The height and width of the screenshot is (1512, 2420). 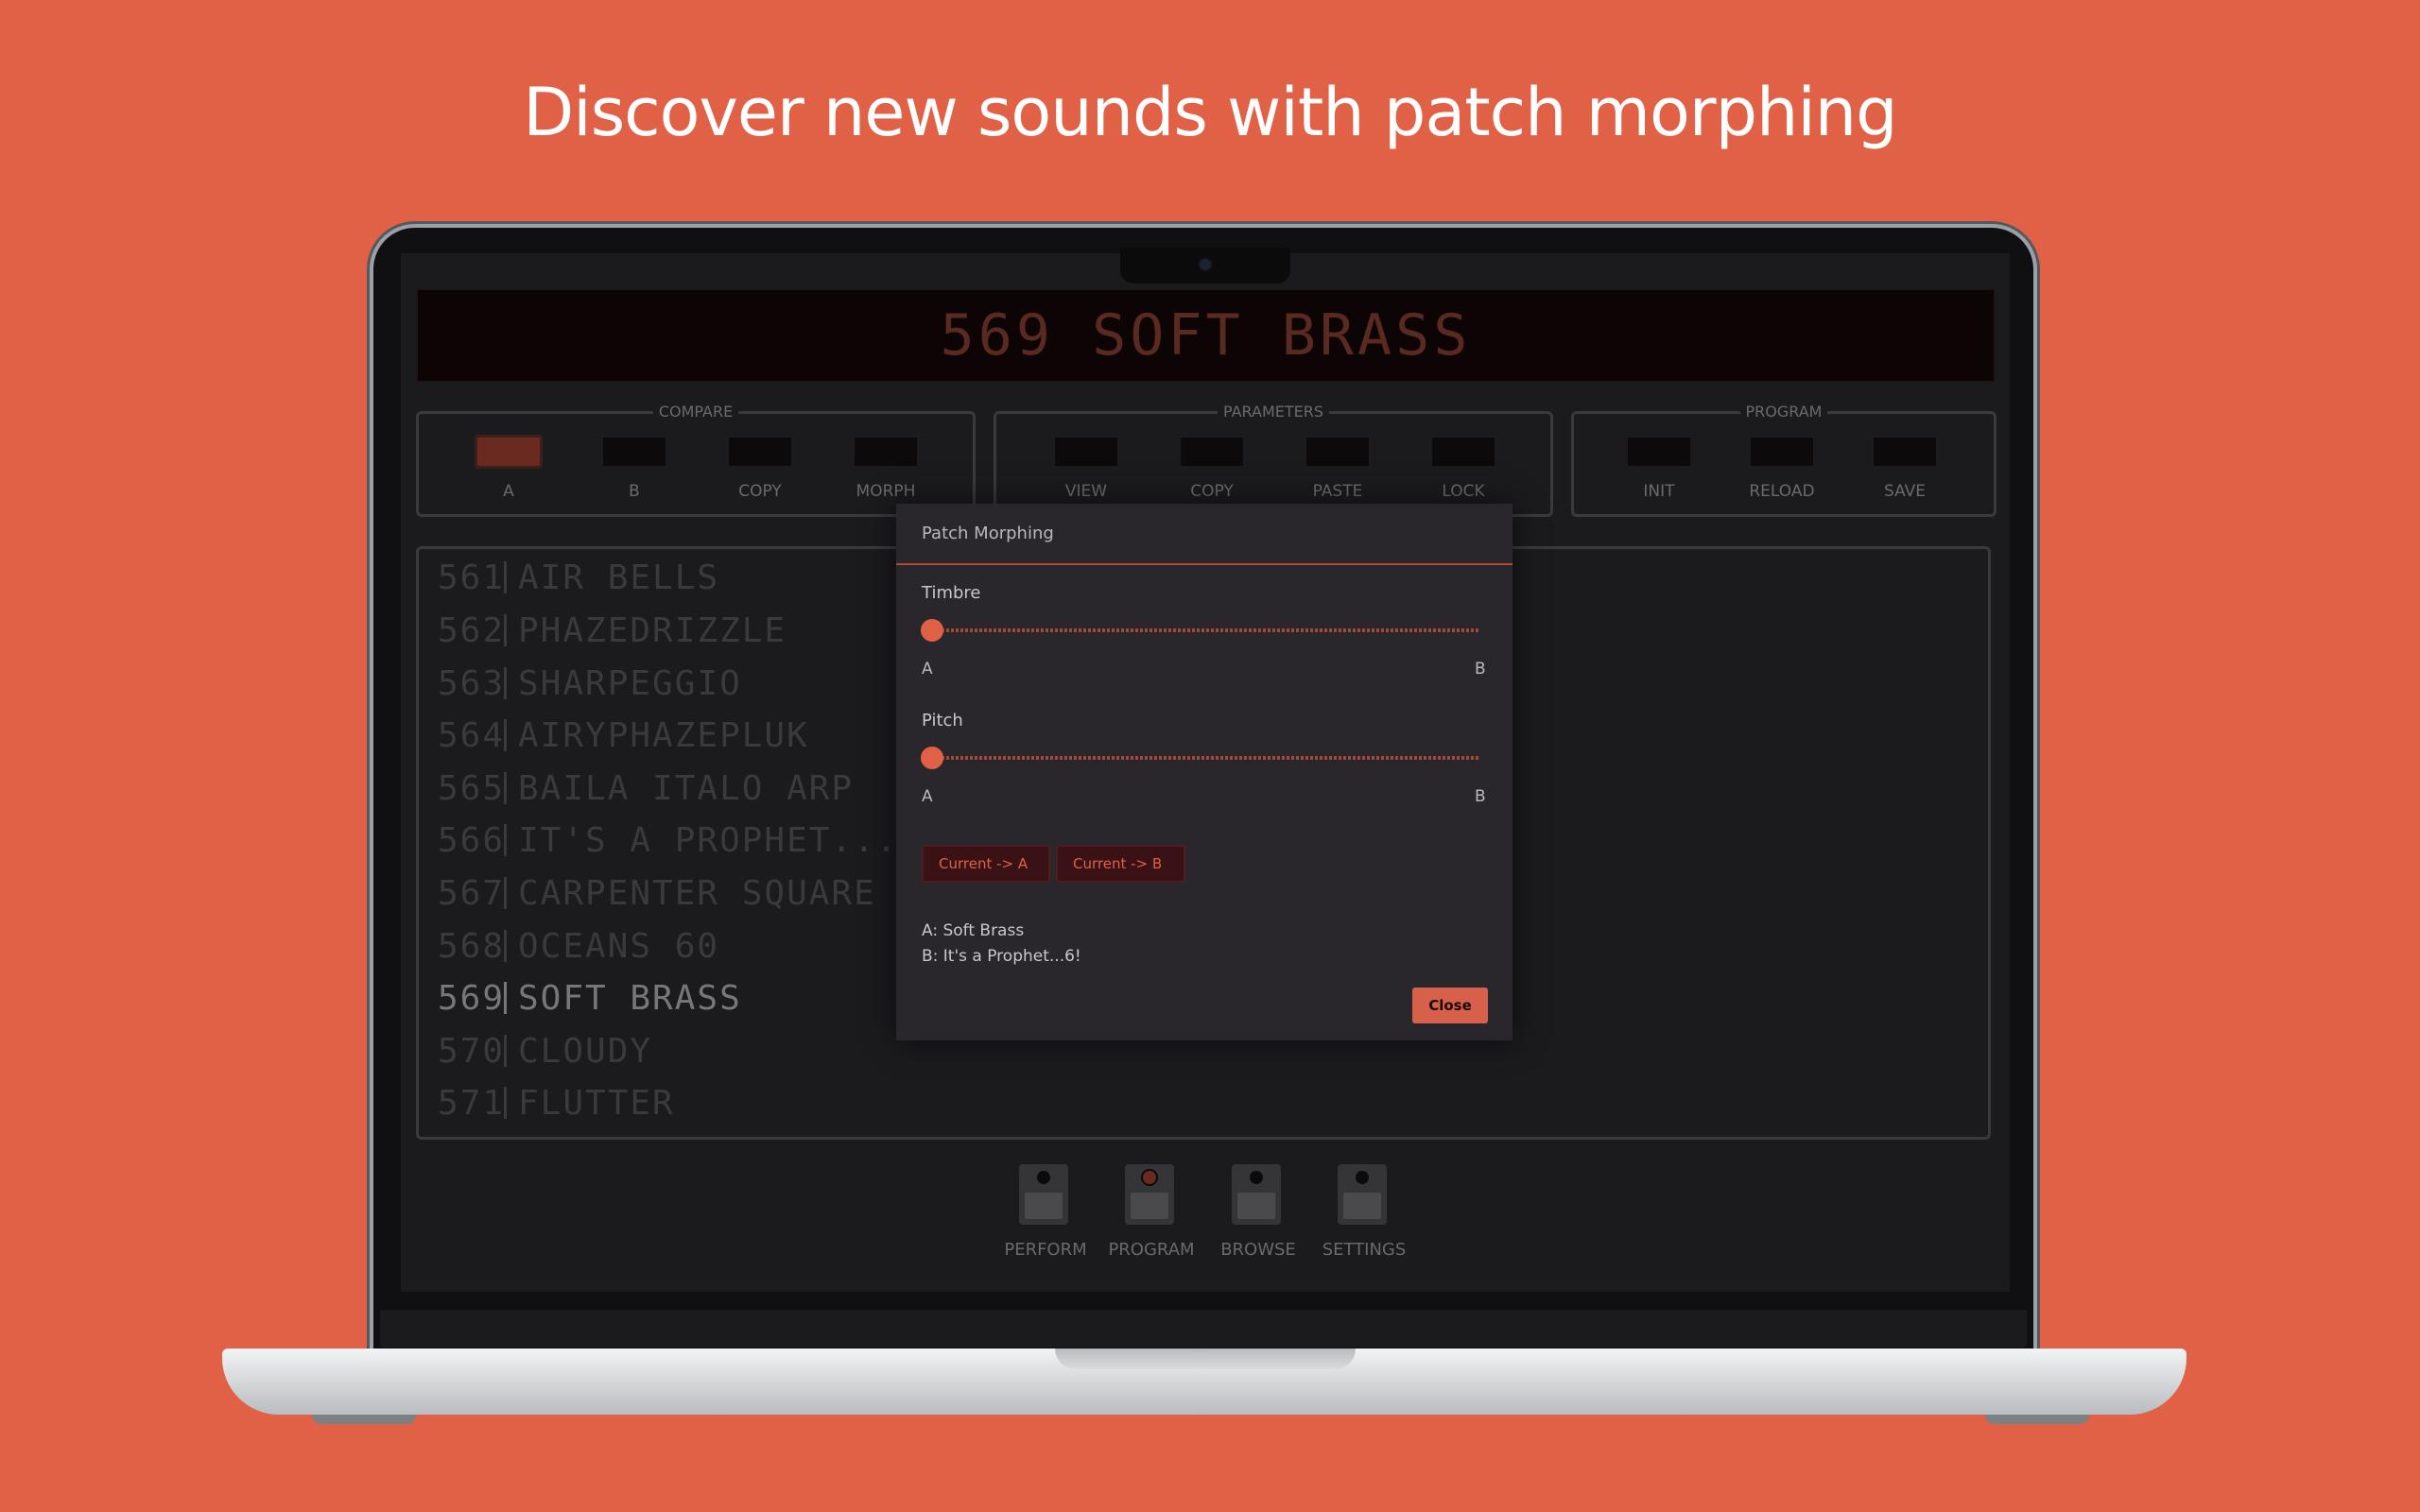 I want to click on pitch-label: Pitch, so click(x=942, y=720).